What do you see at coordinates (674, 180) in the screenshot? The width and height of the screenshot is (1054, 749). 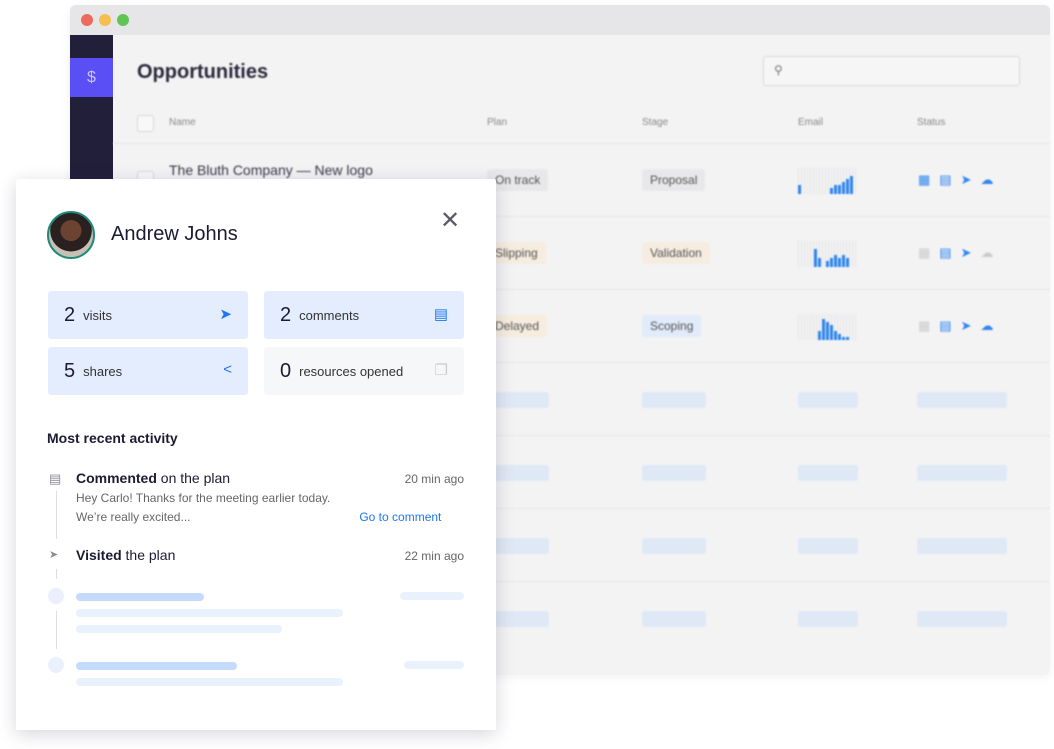 I see `stage-badge: Proposal` at bounding box center [674, 180].